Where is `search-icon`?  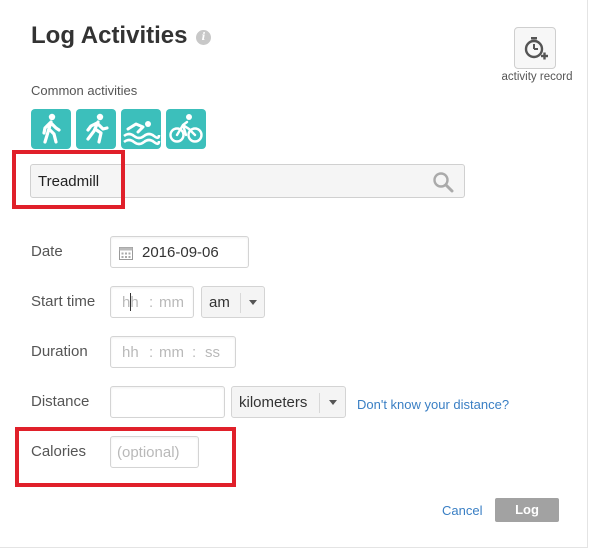 search-icon is located at coordinates (443, 182).